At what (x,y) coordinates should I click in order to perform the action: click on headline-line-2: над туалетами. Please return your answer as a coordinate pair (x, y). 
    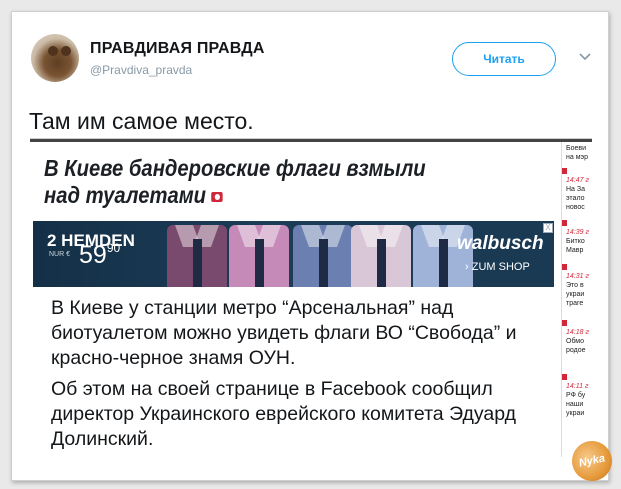
    Looking at the image, I should click on (125, 195).